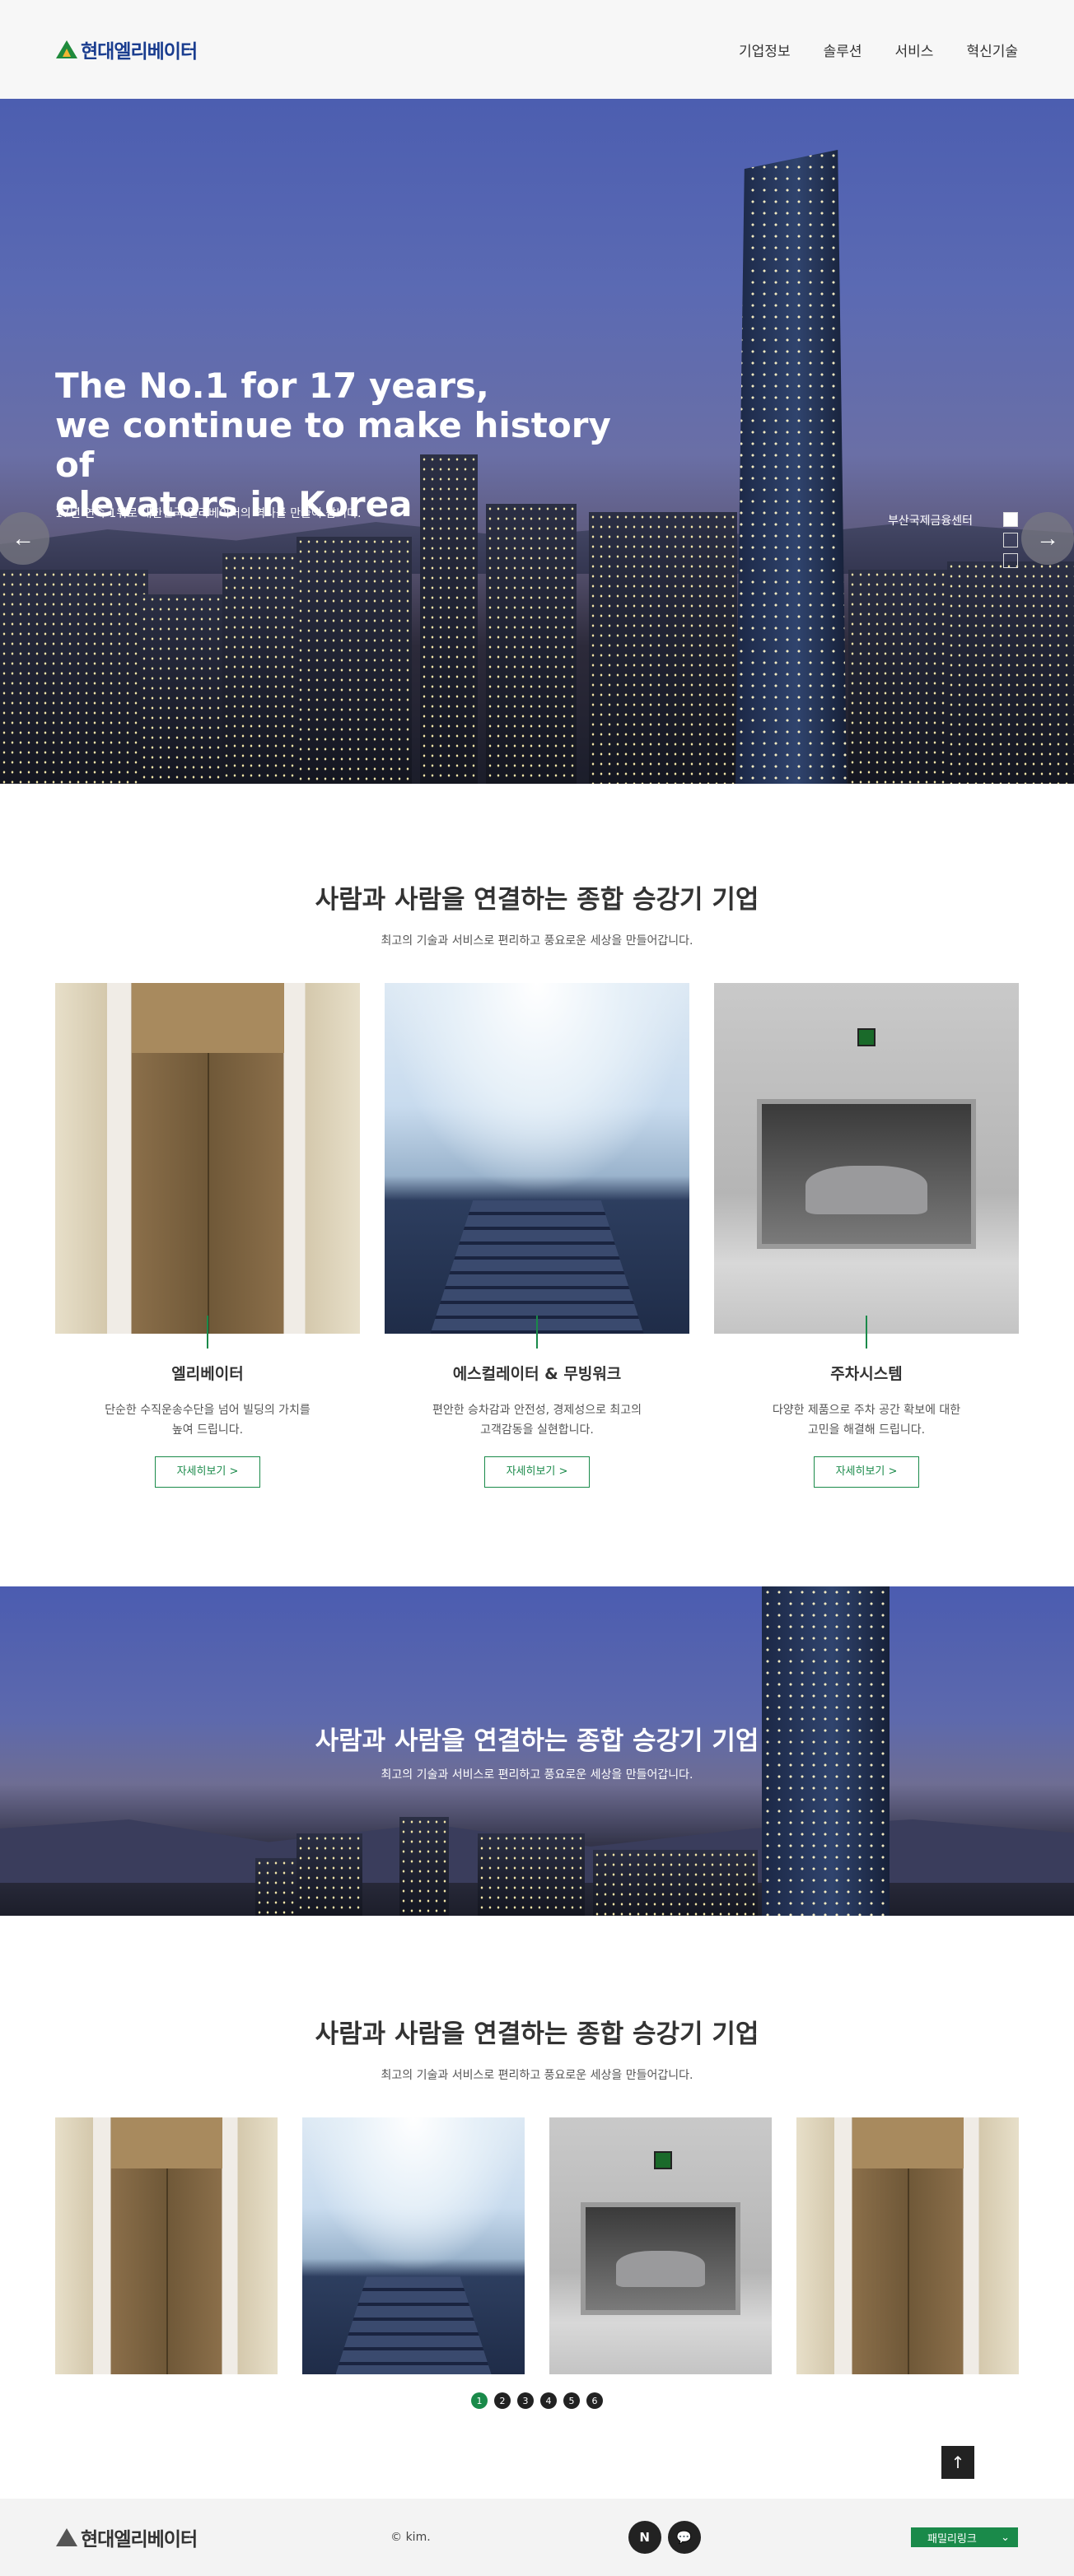 This screenshot has width=1074, height=2576. What do you see at coordinates (867, 1420) in the screenshot?
I see `card-description: 다양한 제품으로 주차 공간 확보에 대한 고민을 해결해 드립니다.` at bounding box center [867, 1420].